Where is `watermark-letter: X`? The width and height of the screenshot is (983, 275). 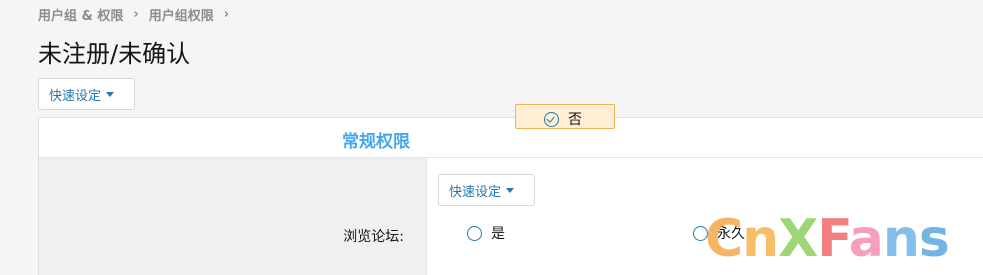 watermark-letter: X is located at coordinates (798, 239).